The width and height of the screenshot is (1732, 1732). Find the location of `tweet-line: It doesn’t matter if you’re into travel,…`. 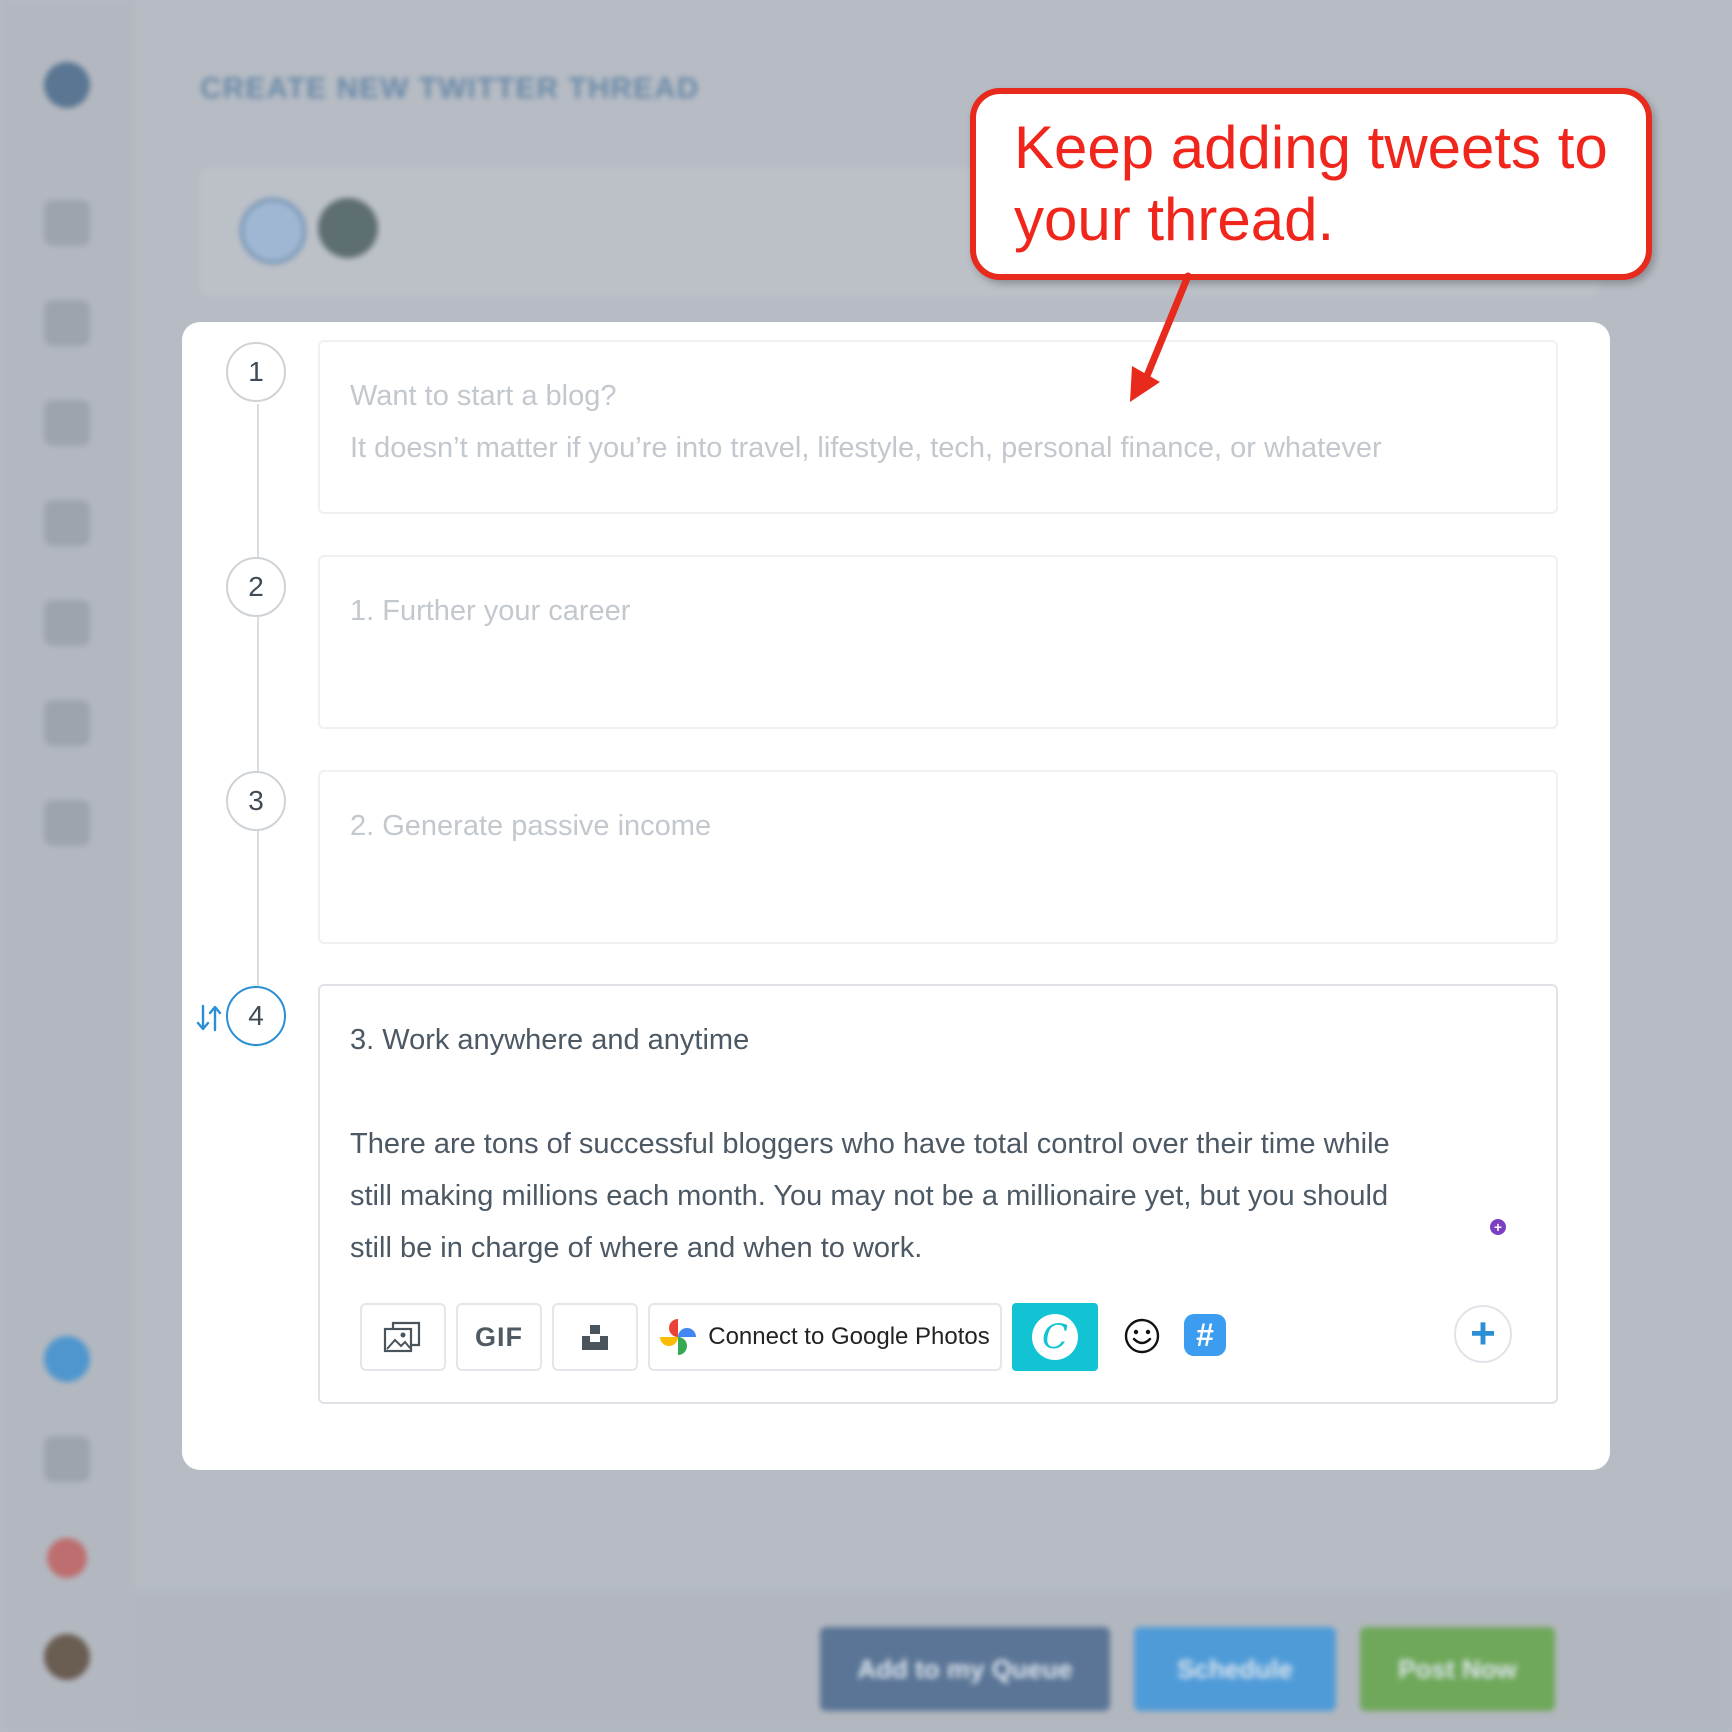

tweet-line: It doesn’t matter if you’re into travel,… is located at coordinates (866, 448).